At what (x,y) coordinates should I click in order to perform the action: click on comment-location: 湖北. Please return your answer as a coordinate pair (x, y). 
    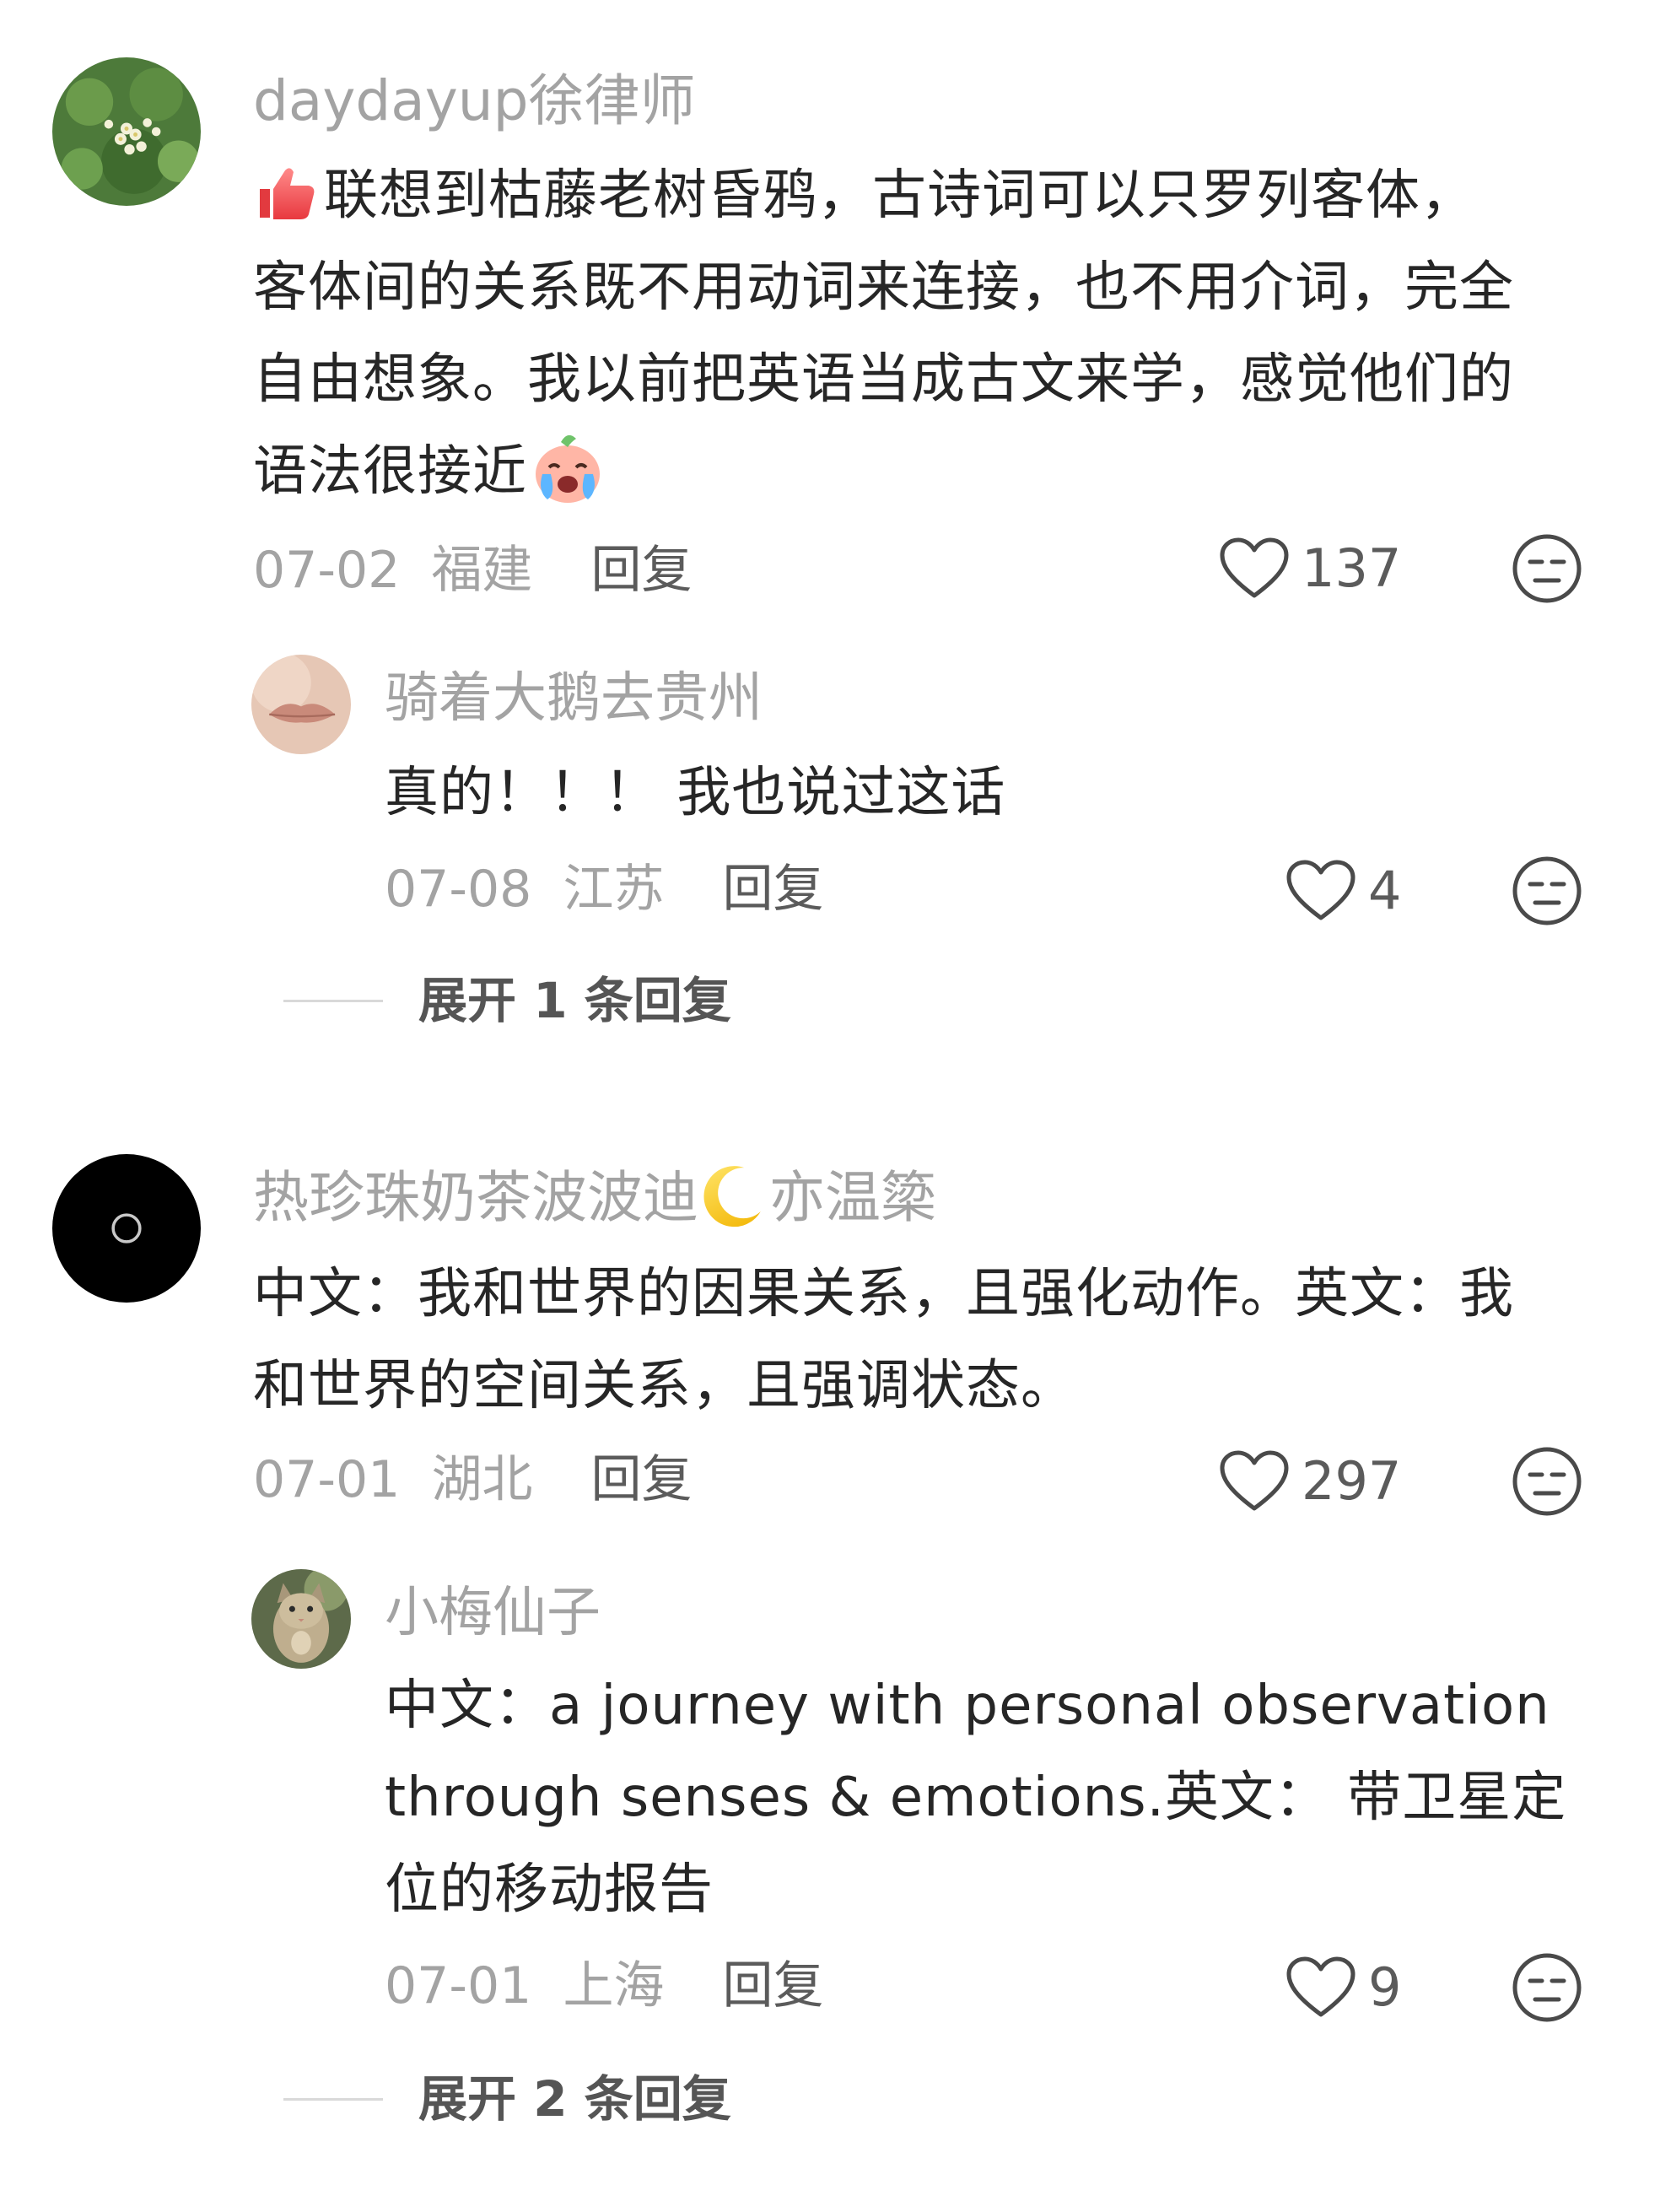
    Looking at the image, I should click on (482, 1479).